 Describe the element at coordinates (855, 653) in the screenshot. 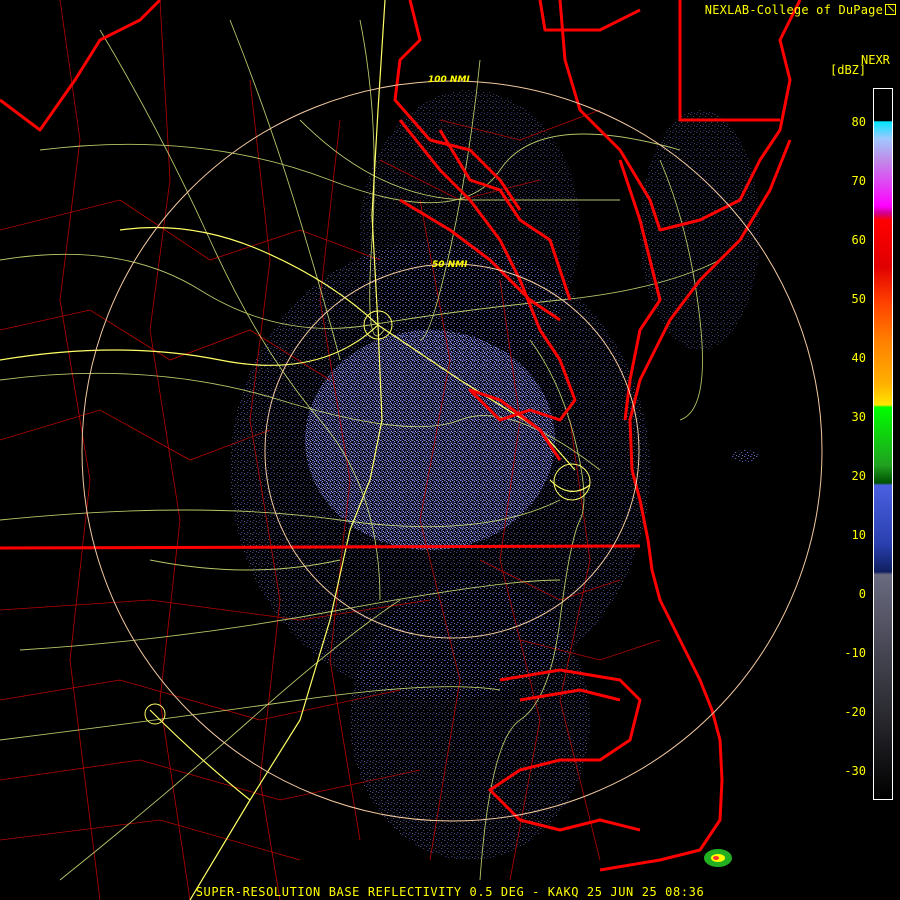

I see `colorbar-tick: -10` at that location.